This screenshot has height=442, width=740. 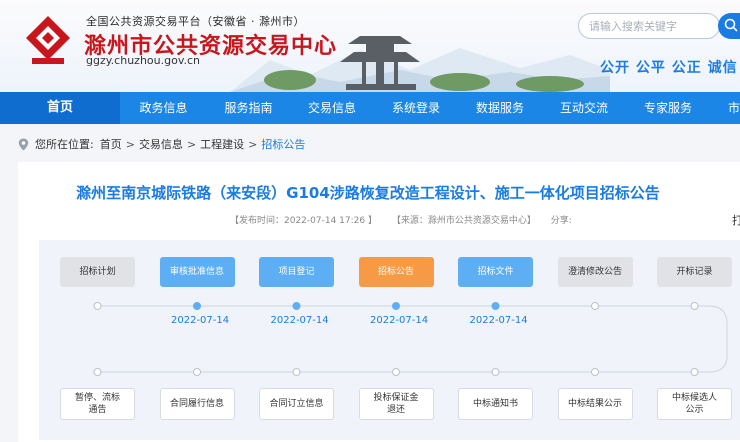 I want to click on nav-system-login: 系统登录, so click(x=416, y=108).